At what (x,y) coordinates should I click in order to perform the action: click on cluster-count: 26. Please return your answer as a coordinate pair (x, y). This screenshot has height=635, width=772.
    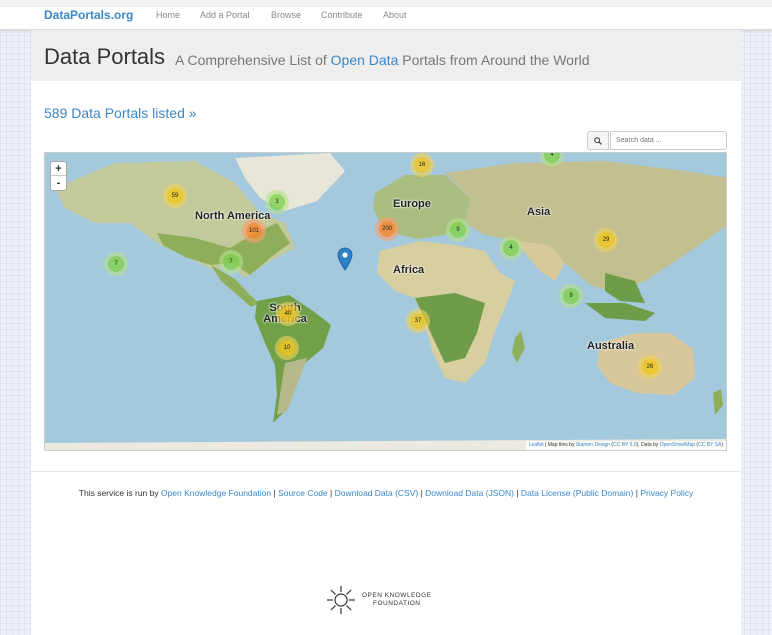
    Looking at the image, I should click on (650, 367).